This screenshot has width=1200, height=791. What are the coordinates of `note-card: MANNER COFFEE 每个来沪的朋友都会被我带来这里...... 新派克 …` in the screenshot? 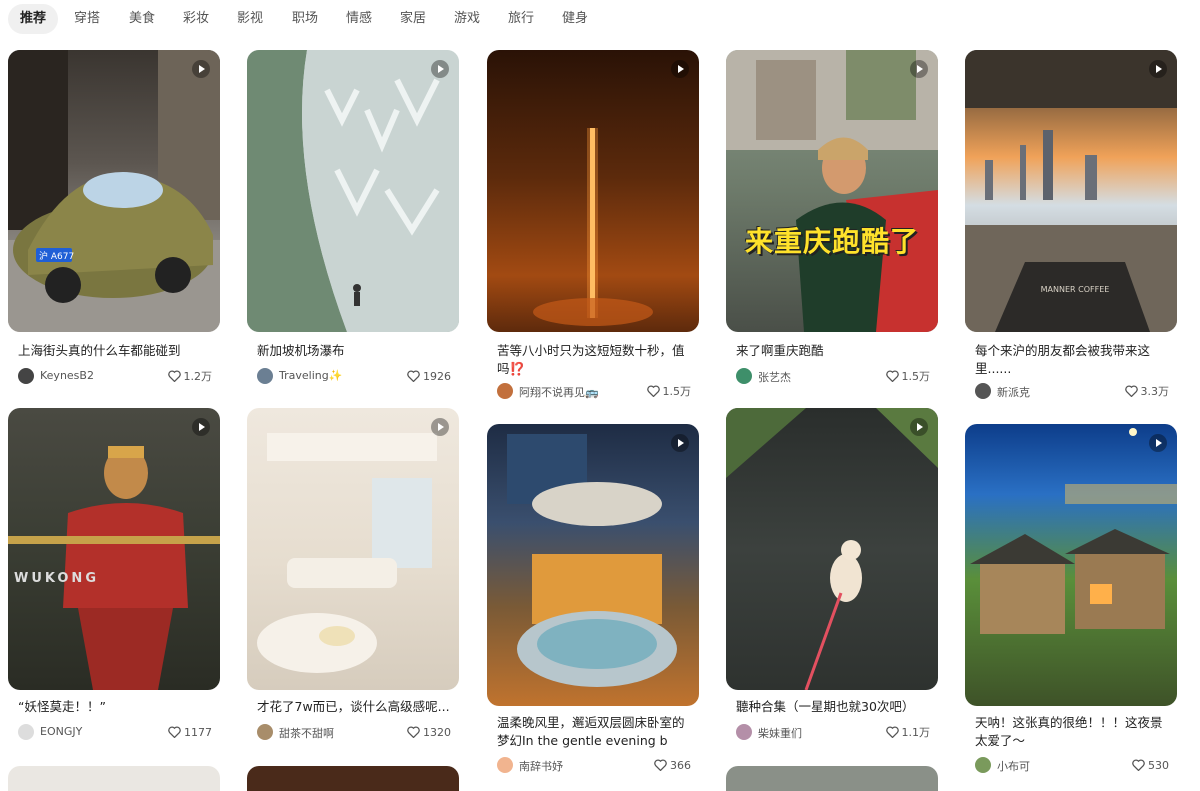 It's located at (1071, 226).